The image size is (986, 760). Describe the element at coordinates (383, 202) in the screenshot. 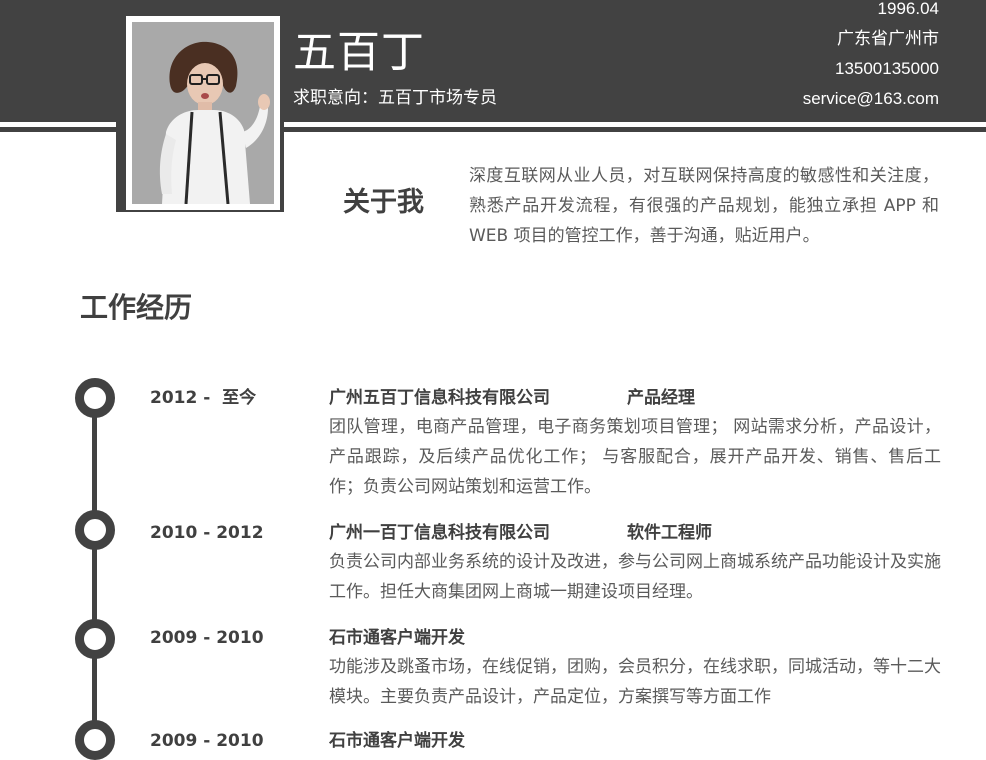

I see `about-title: 关于我` at that location.